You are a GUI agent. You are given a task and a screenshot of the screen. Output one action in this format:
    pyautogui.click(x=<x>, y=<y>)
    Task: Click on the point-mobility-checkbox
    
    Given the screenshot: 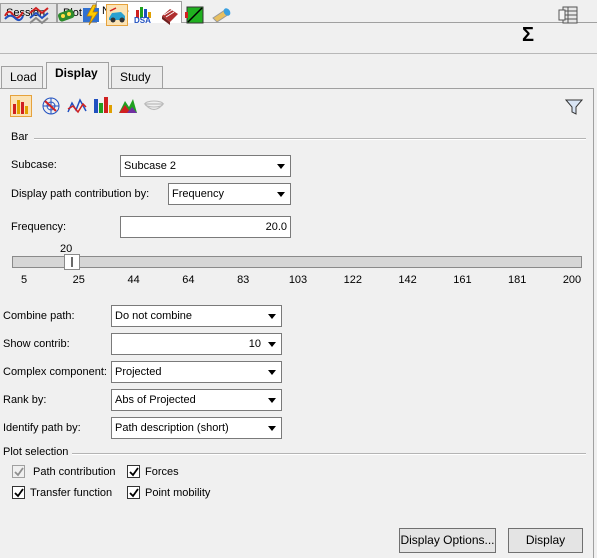 What is the action you would take?
    pyautogui.click(x=133, y=492)
    